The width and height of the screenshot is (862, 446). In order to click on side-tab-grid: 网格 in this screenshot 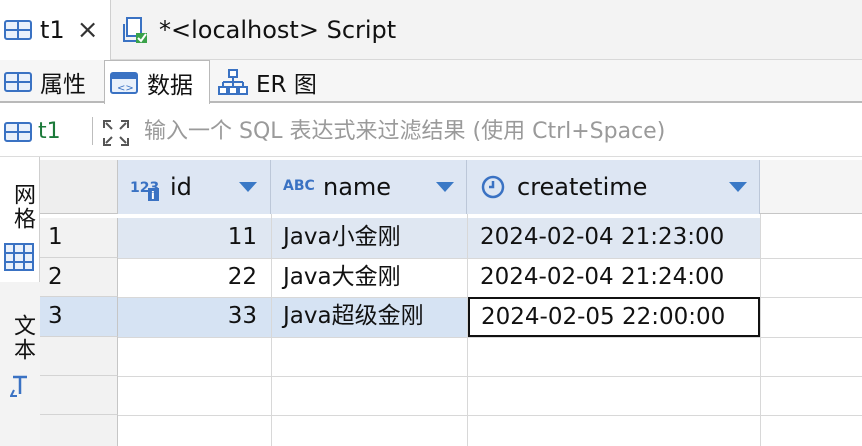, I will do `click(20, 219)`.